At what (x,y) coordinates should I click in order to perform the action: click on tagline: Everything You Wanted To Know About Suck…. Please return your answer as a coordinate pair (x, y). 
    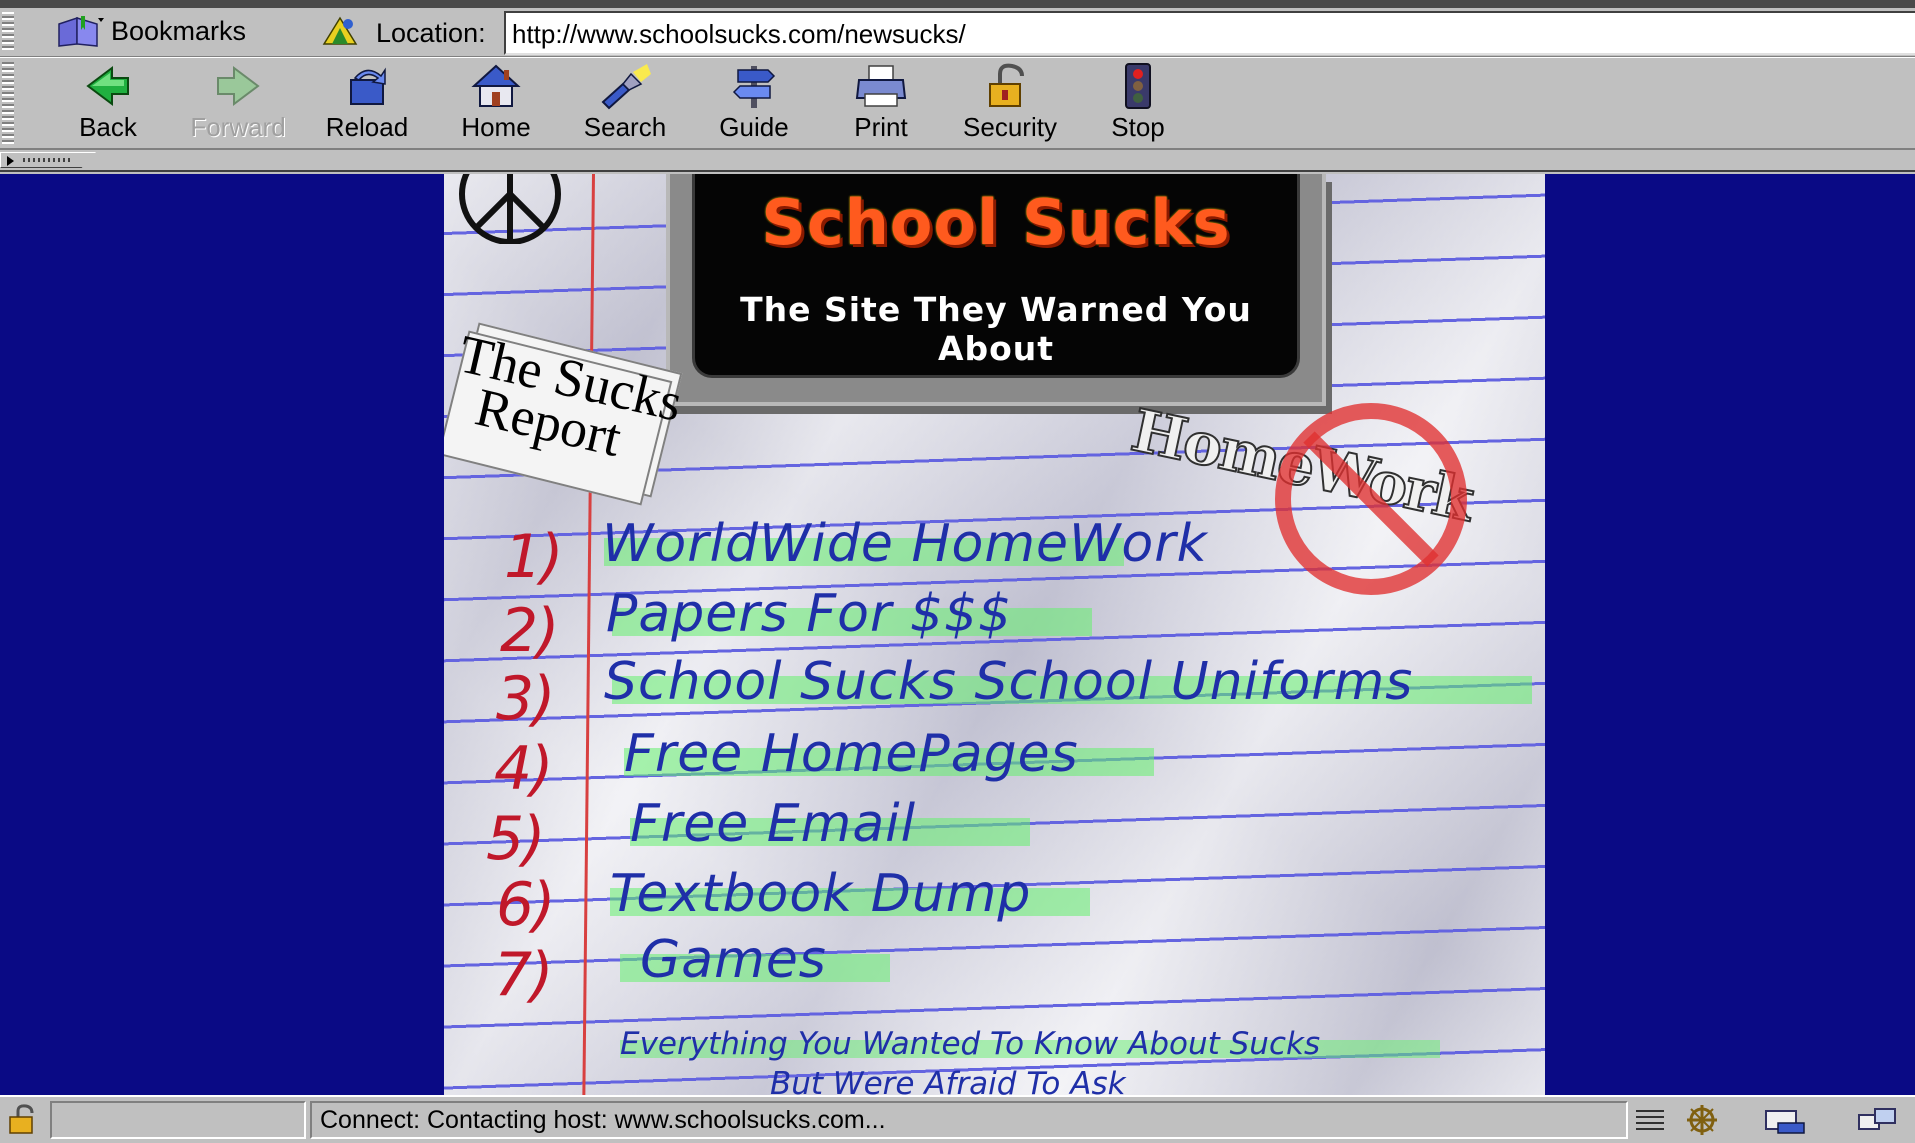
    Looking at the image, I should click on (1030, 1060).